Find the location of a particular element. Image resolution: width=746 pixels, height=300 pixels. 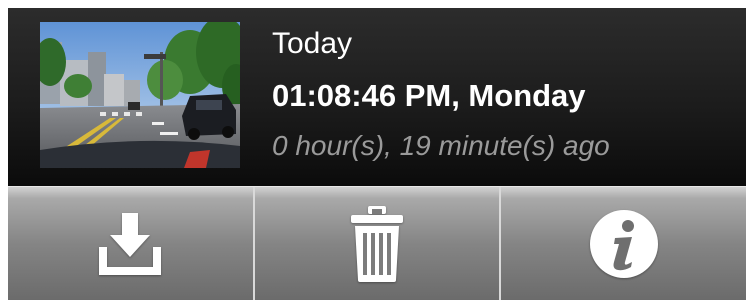

download-button is located at coordinates (130, 243).